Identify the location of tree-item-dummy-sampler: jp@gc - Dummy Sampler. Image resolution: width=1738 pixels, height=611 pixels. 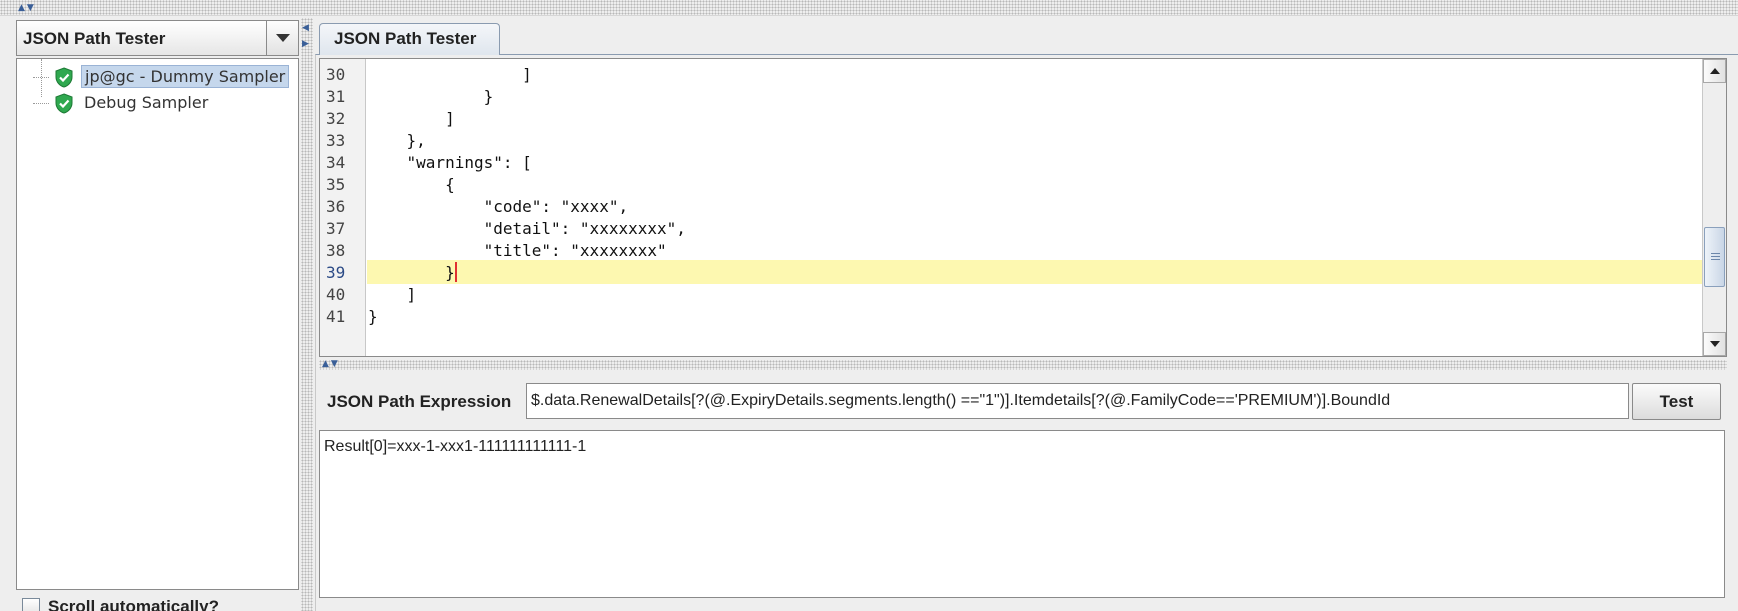
(158, 77).